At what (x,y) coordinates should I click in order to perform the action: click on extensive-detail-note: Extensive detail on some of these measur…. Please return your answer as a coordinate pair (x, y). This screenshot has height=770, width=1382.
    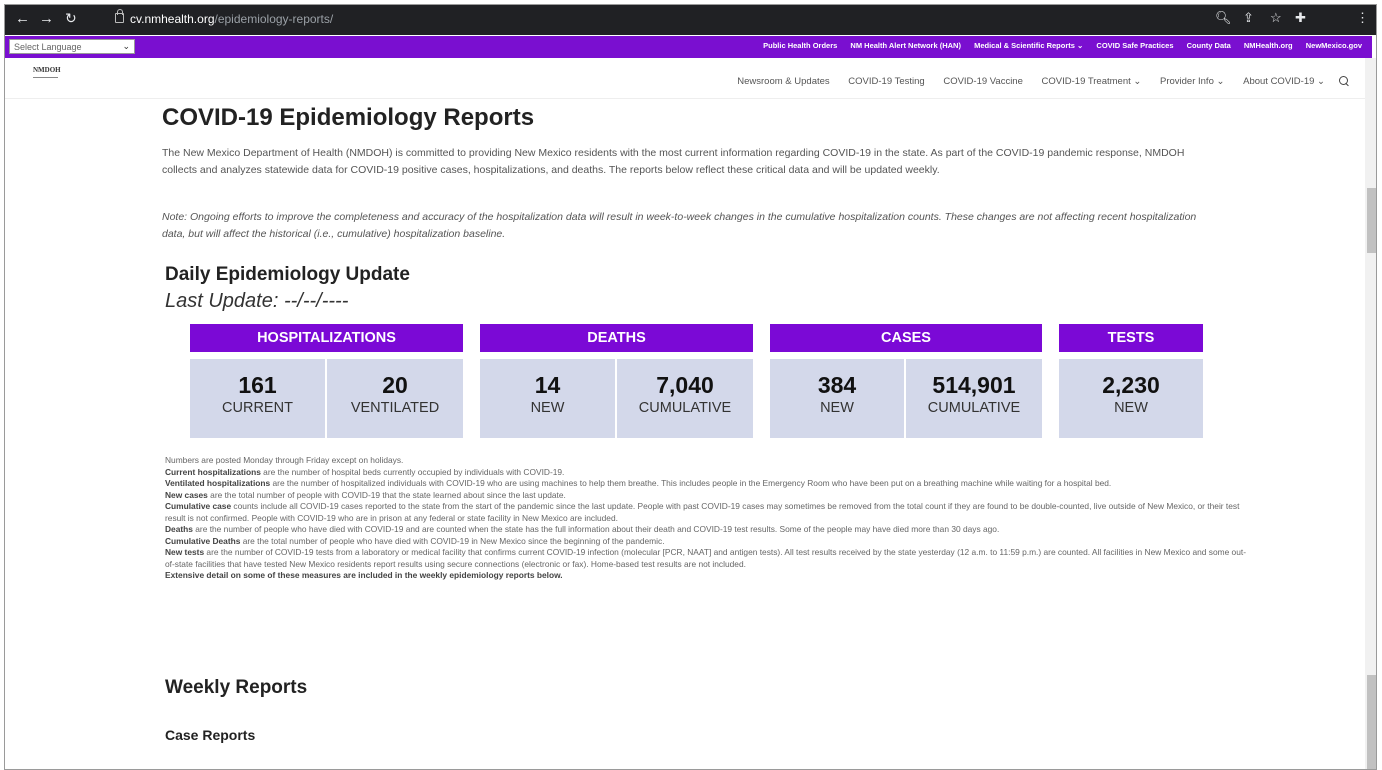
    Looking at the image, I should click on (364, 575).